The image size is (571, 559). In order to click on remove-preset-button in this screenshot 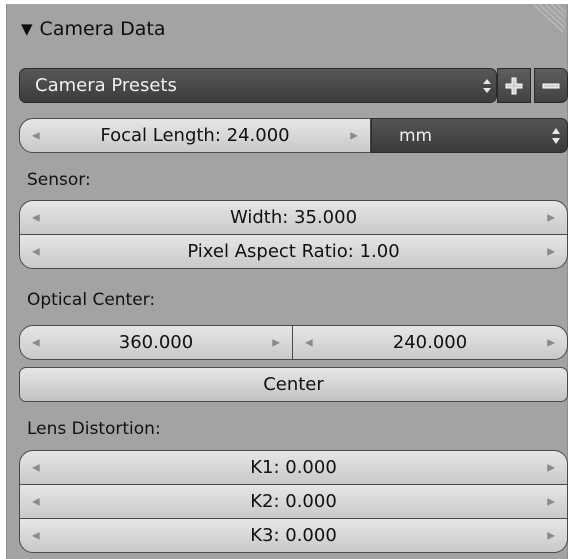, I will do `click(551, 85)`.